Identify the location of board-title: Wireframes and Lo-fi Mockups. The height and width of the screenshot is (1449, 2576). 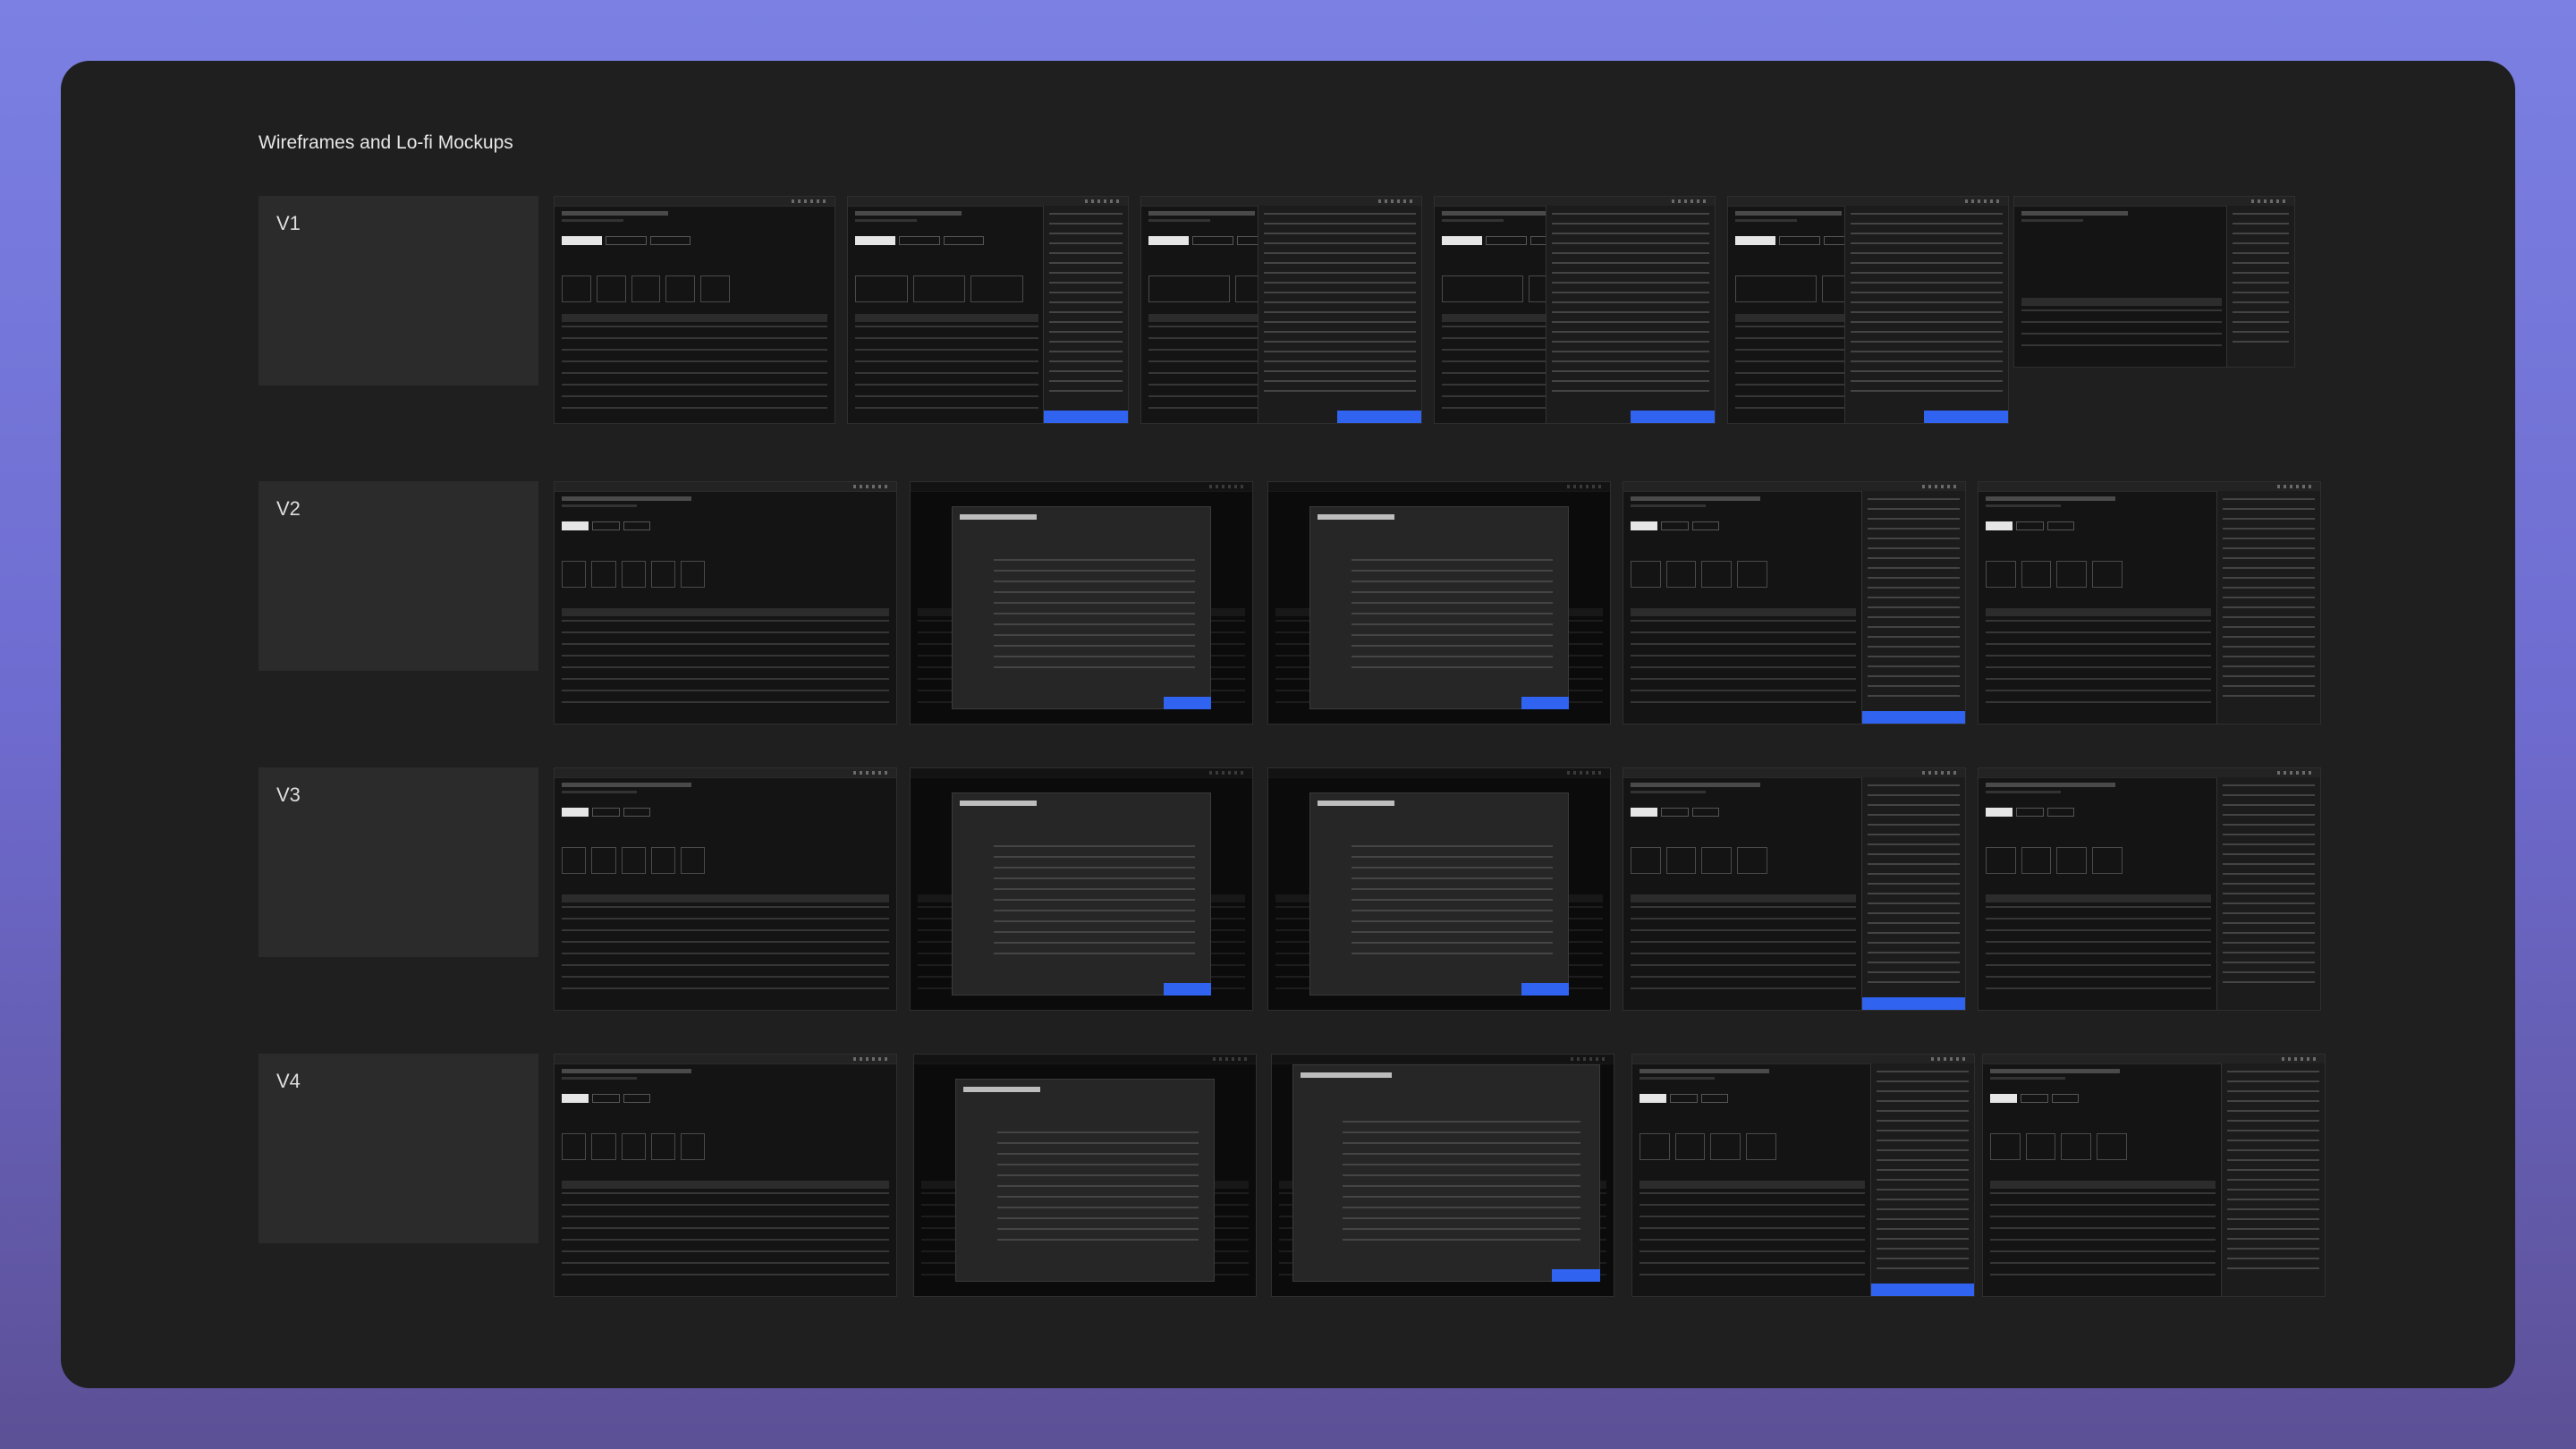
(385, 142).